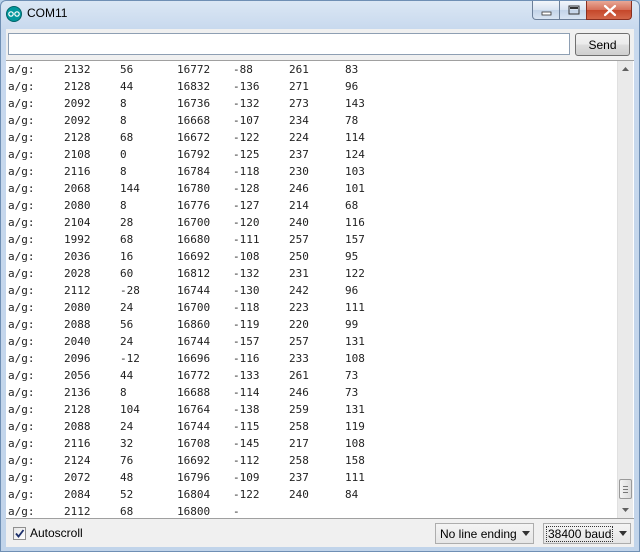 This screenshot has width=640, height=552. Describe the element at coordinates (77, 477) in the screenshot. I see `serial-value: 2072` at that location.